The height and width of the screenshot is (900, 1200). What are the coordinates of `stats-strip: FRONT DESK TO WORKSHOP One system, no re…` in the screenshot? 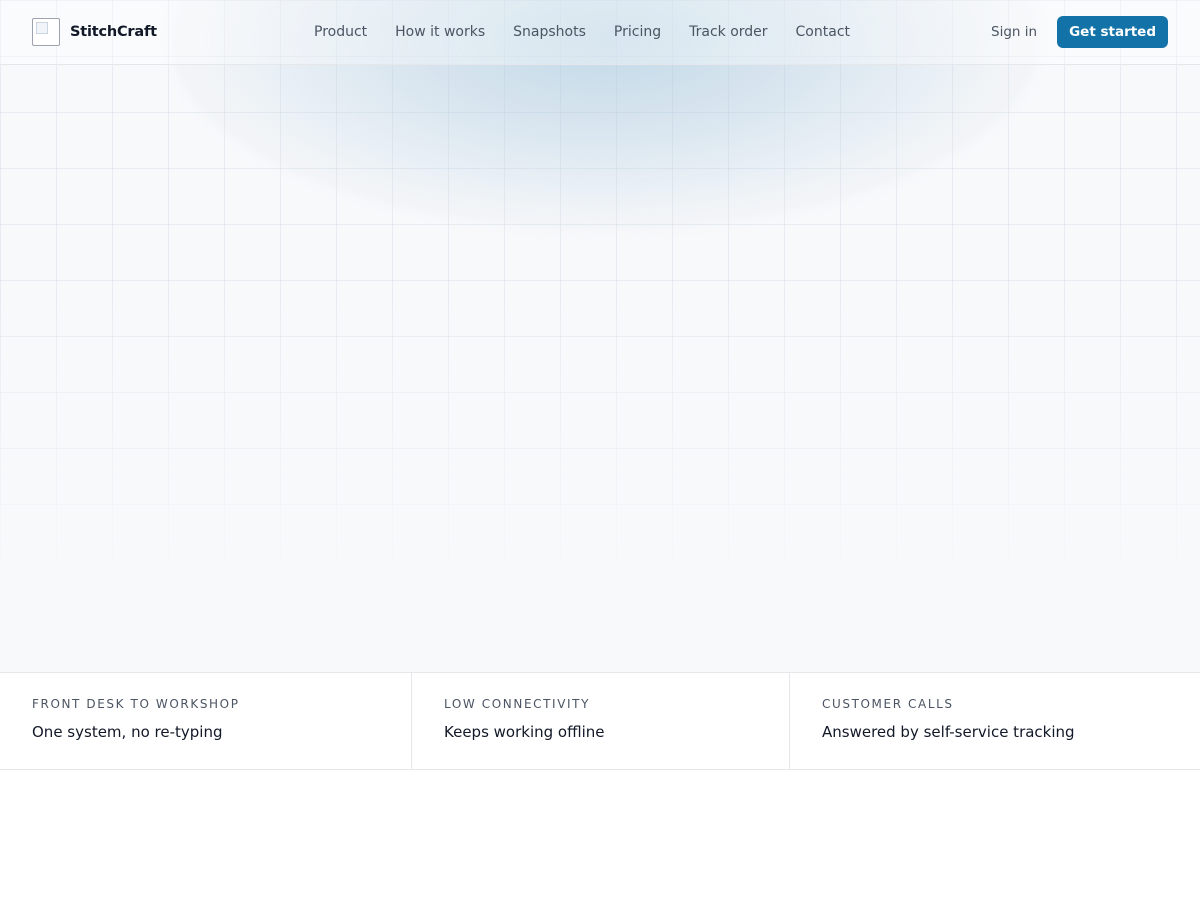 It's located at (600, 721).